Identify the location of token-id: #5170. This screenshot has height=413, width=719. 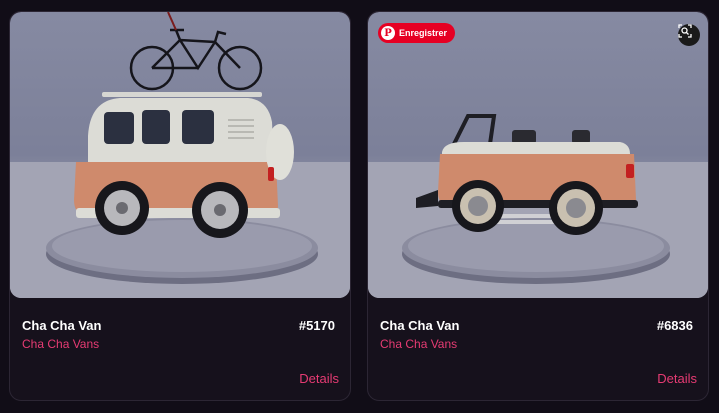
(316, 325).